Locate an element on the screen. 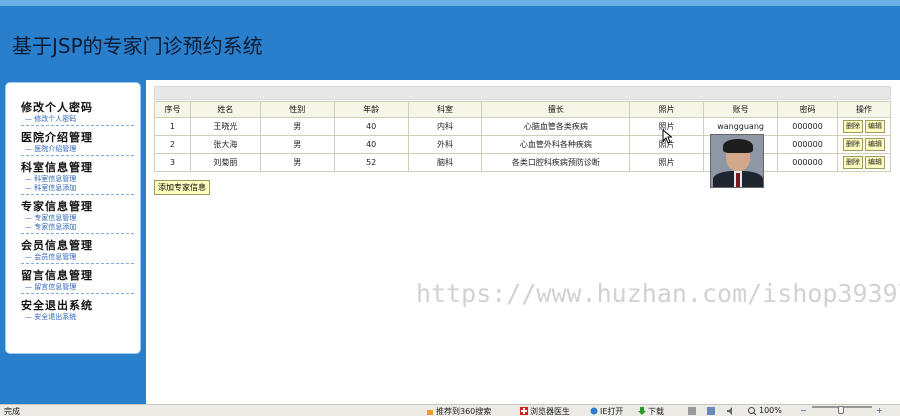 Image resolution: width=900 pixels, height=416 pixels. browser-doctor-label: 浏览器医生 is located at coordinates (550, 411).